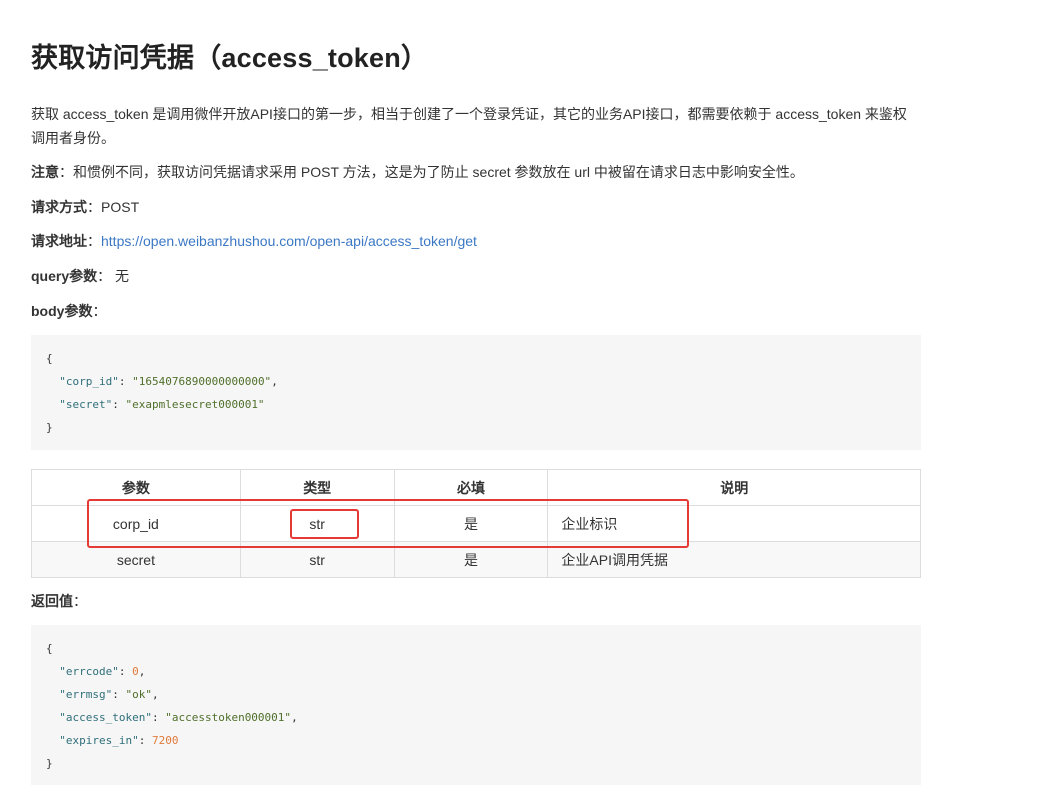  Describe the element at coordinates (102, 671) in the screenshot. I see `code-line: "errcode": 0,` at that location.